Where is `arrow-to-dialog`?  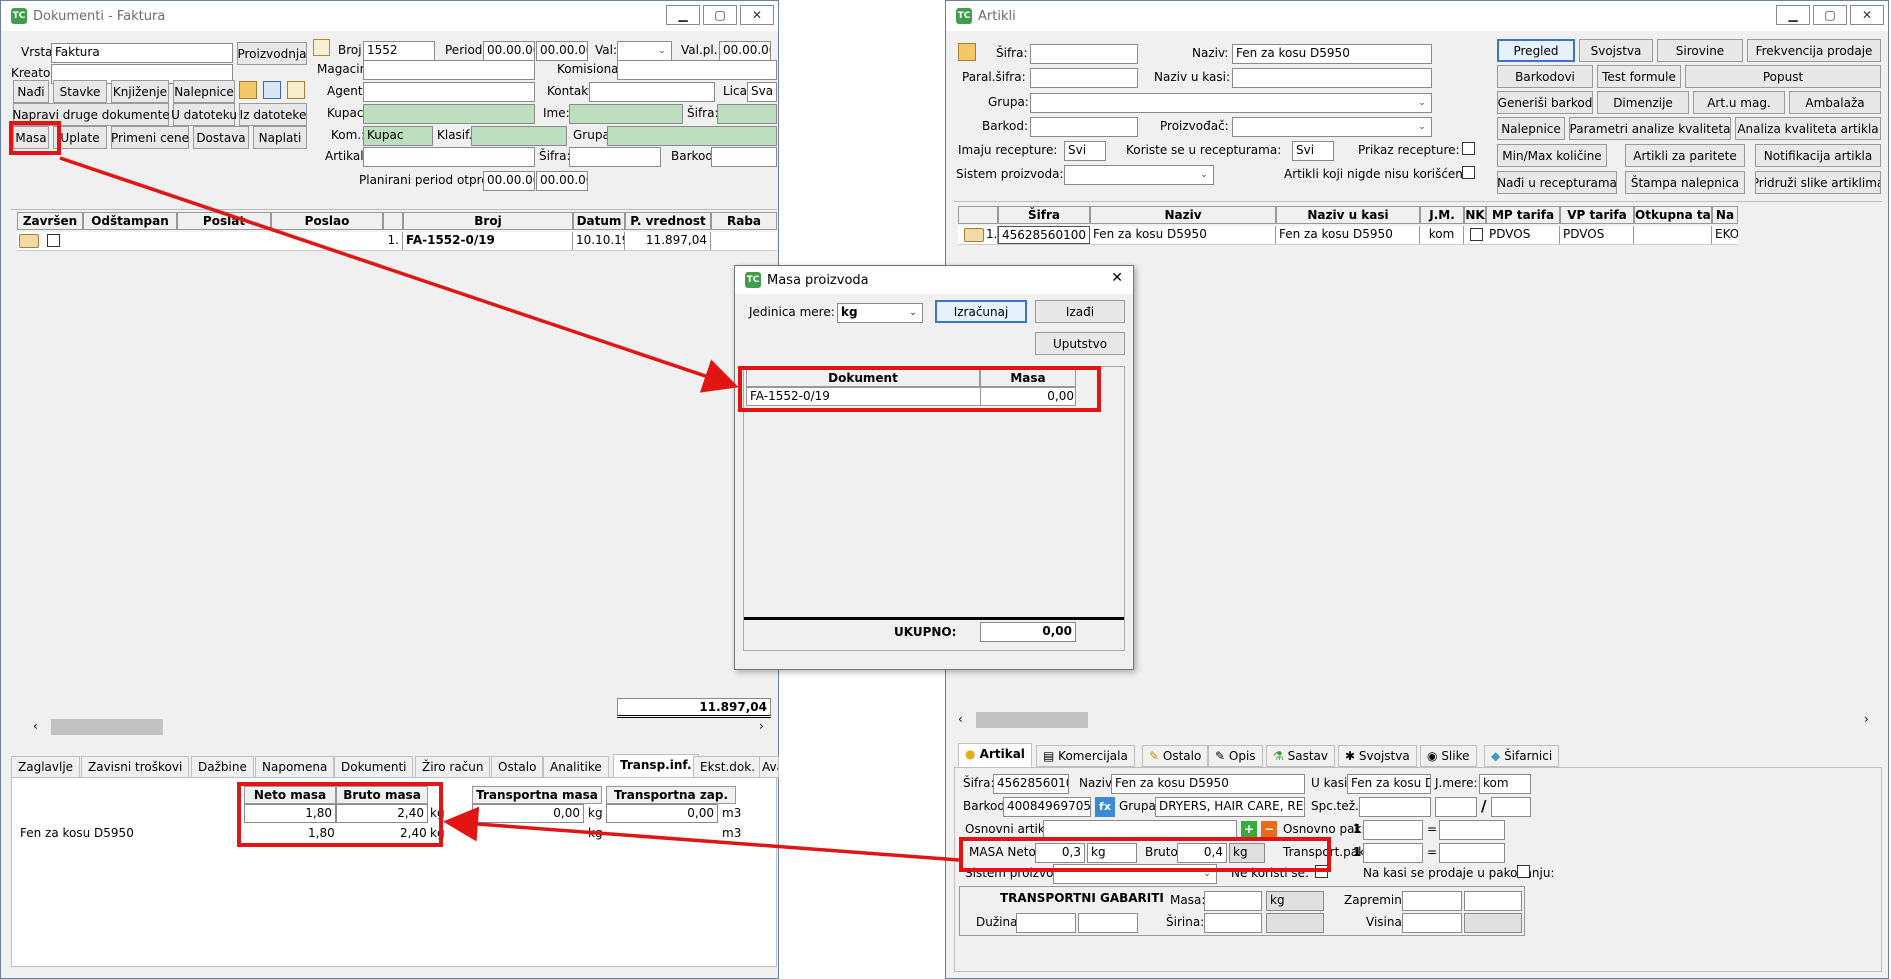 arrow-to-dialog is located at coordinates (399, 274).